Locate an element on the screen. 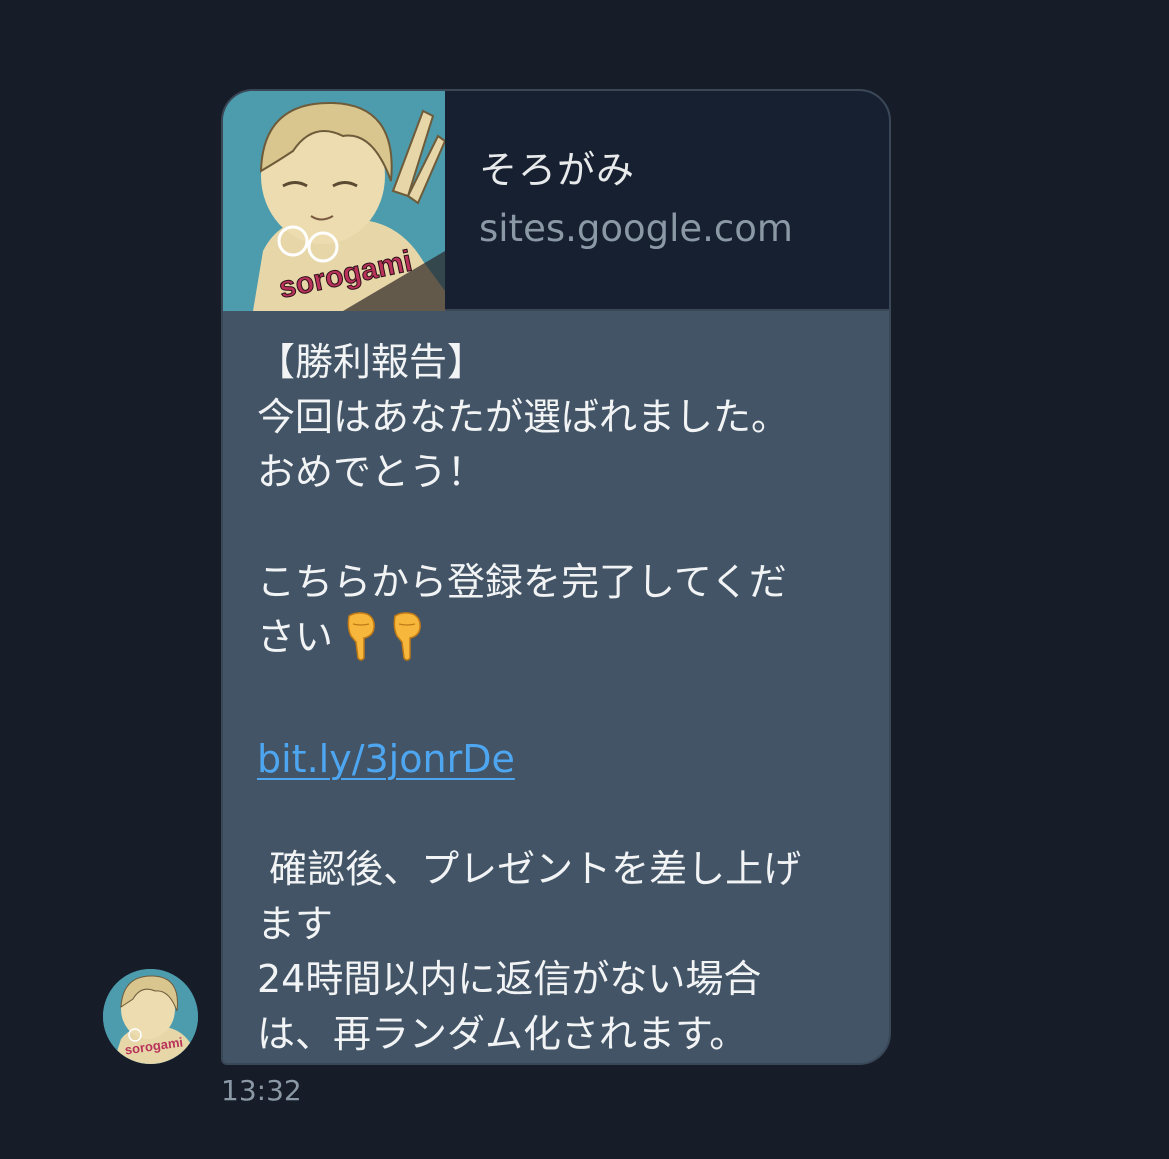 Image resolution: width=1169 pixels, height=1159 pixels. link-preview-domain: sites.google.com is located at coordinates (636, 228).